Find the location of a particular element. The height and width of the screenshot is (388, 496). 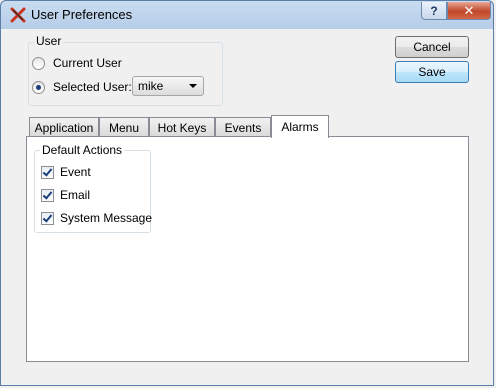

tab-events: Events is located at coordinates (243, 127).